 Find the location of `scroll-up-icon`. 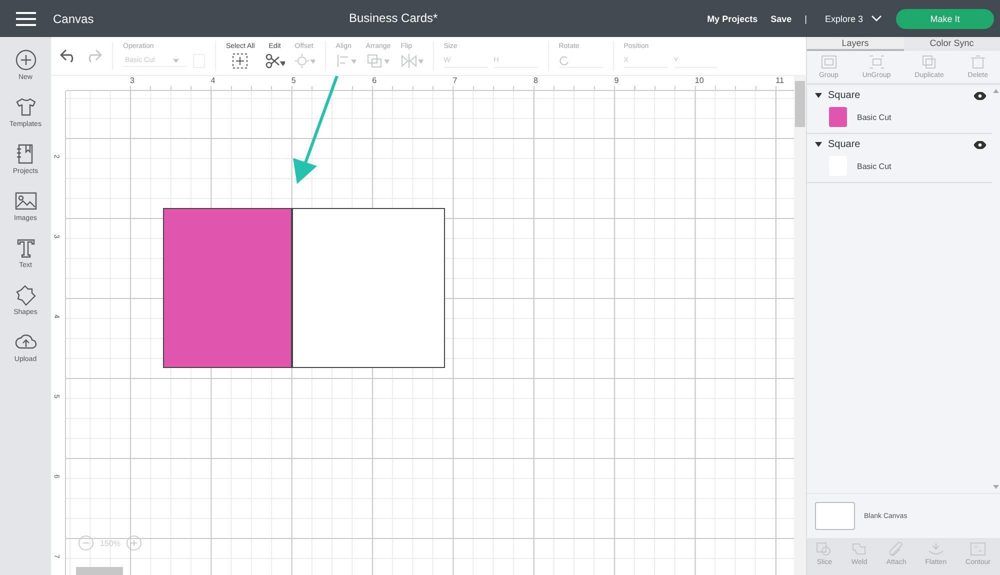

scroll-up-icon is located at coordinates (996, 91).